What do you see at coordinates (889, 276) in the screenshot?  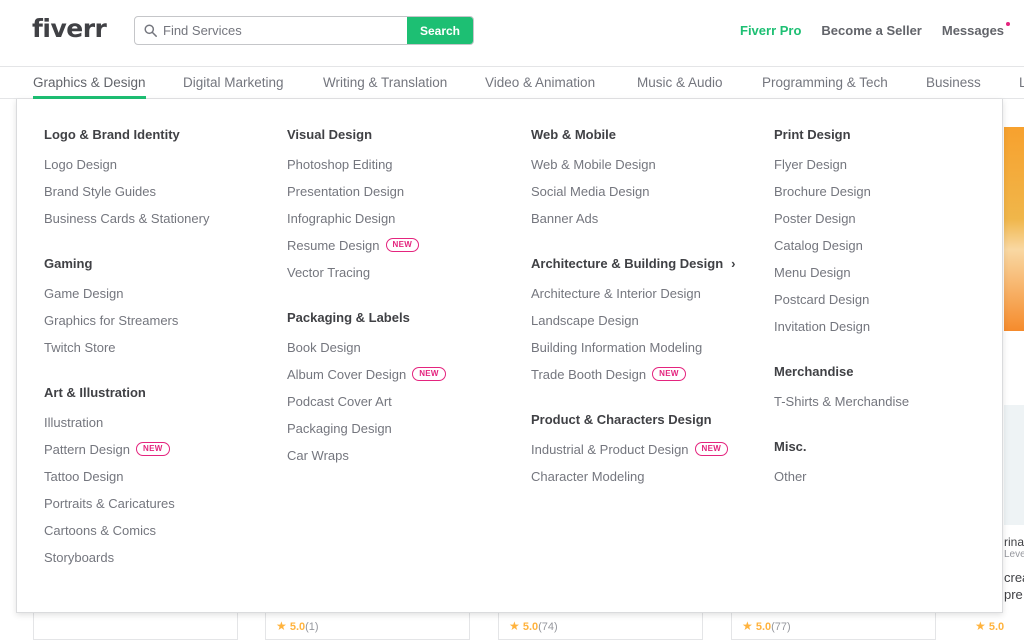 I see `menu-link-menu-design: Menu Design` at bounding box center [889, 276].